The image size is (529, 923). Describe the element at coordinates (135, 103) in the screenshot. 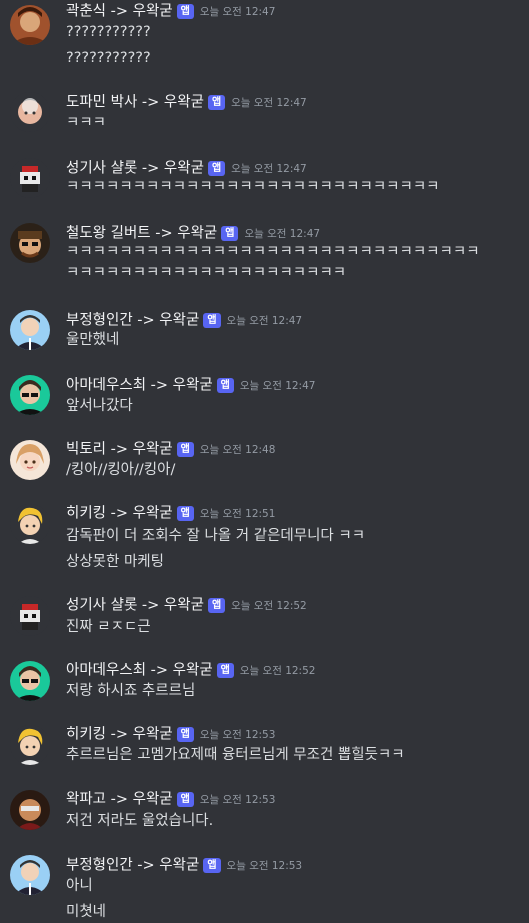

I see `message-author: 도파민 박사 -> 우왁굳` at that location.